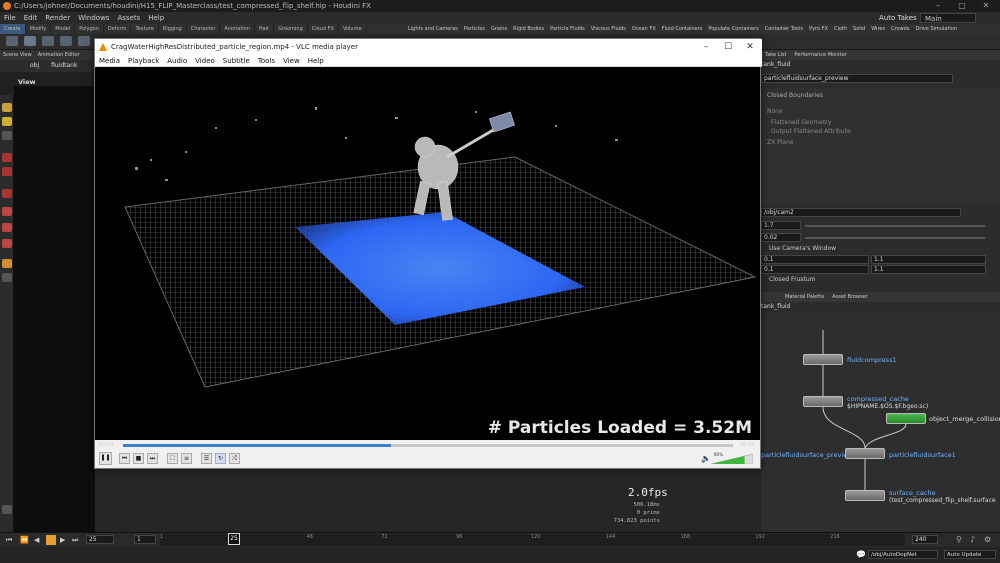 This screenshot has height=563, width=1000. I want to click on key-icon: ⚲, so click(959, 539).